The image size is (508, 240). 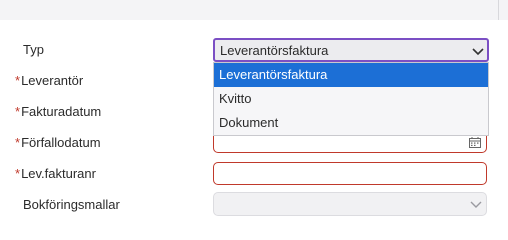 What do you see at coordinates (350, 204) in the screenshot?
I see `bokforingsmallar-select` at bounding box center [350, 204].